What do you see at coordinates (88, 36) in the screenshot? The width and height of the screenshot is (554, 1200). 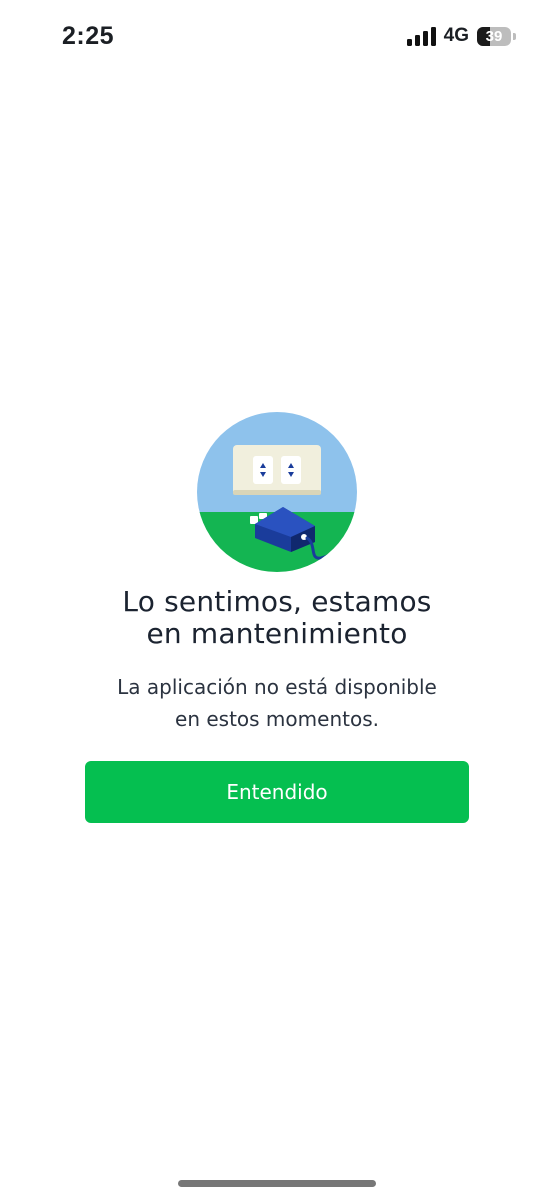 I see `status-time: 2:25` at bounding box center [88, 36].